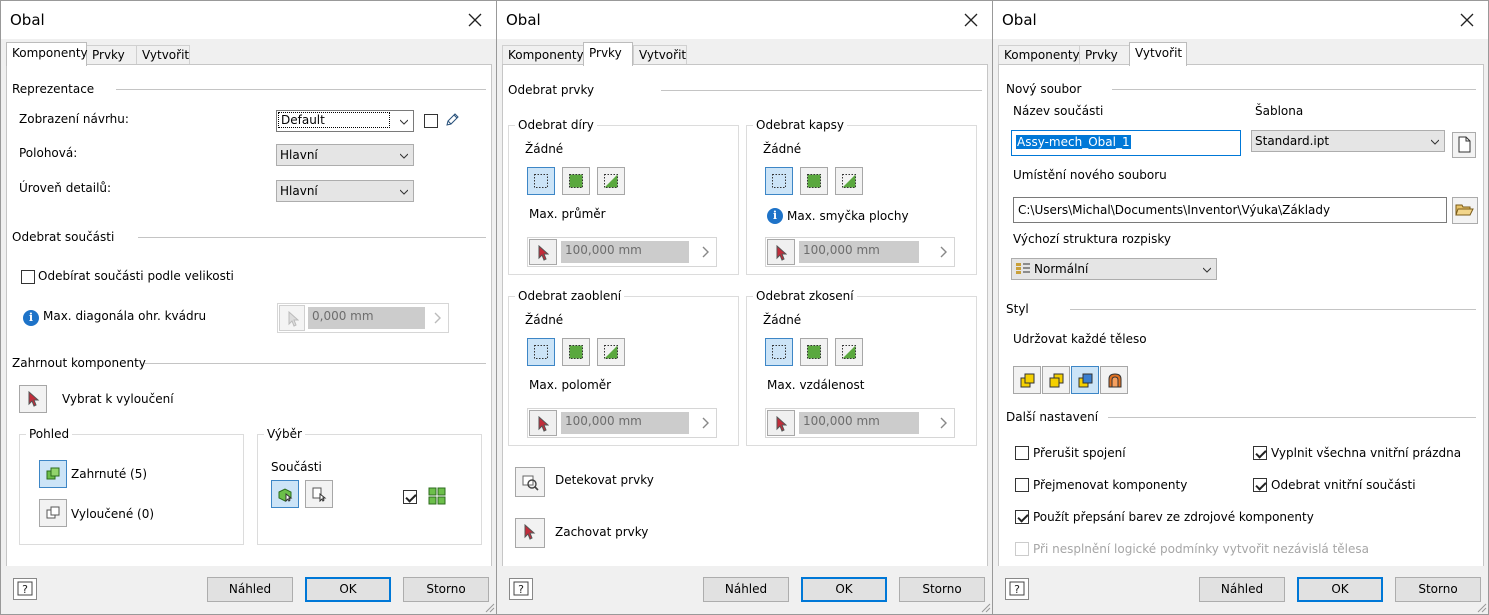 This screenshot has width=1489, height=615. What do you see at coordinates (33, 399) in the screenshot?
I see `select-exclude-button` at bounding box center [33, 399].